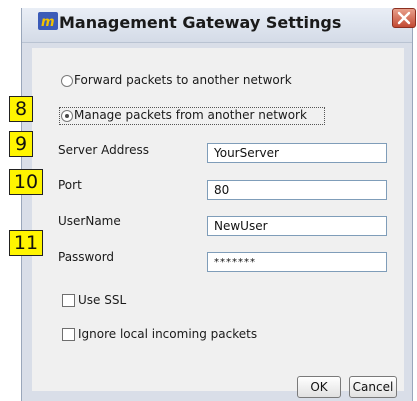 The width and height of the screenshot is (417, 401). I want to click on password-label: Password, so click(86, 257).